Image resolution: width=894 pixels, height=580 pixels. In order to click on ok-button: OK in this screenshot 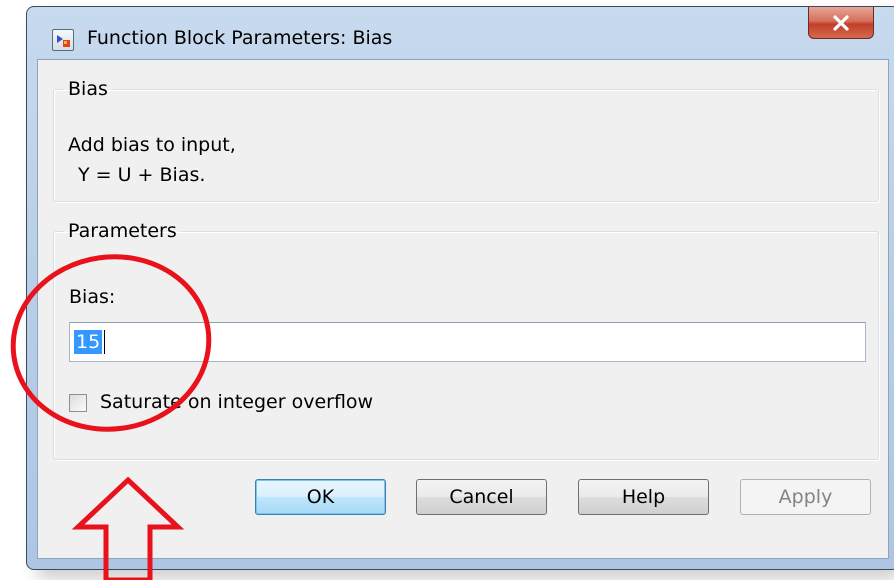, I will do `click(320, 497)`.